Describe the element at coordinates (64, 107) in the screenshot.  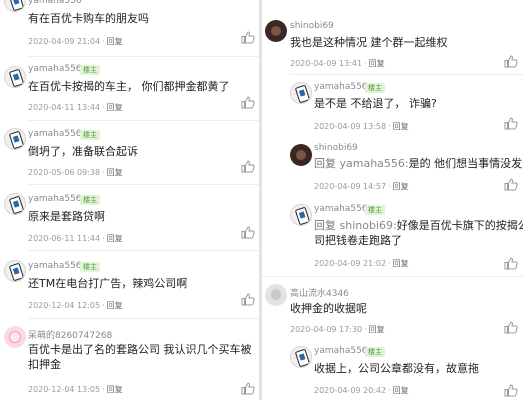
I see `comment-date: 2020-04-11 13:44` at that location.